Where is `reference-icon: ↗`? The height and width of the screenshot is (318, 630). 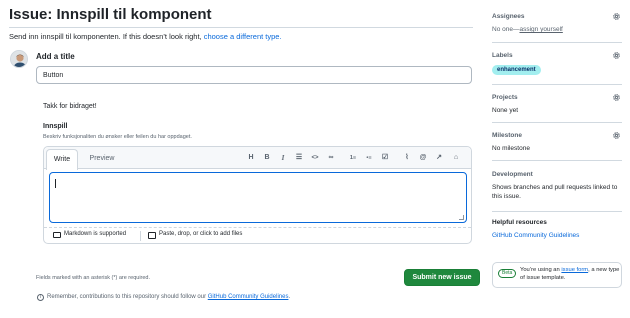
reference-icon: ↗ is located at coordinates (439, 158).